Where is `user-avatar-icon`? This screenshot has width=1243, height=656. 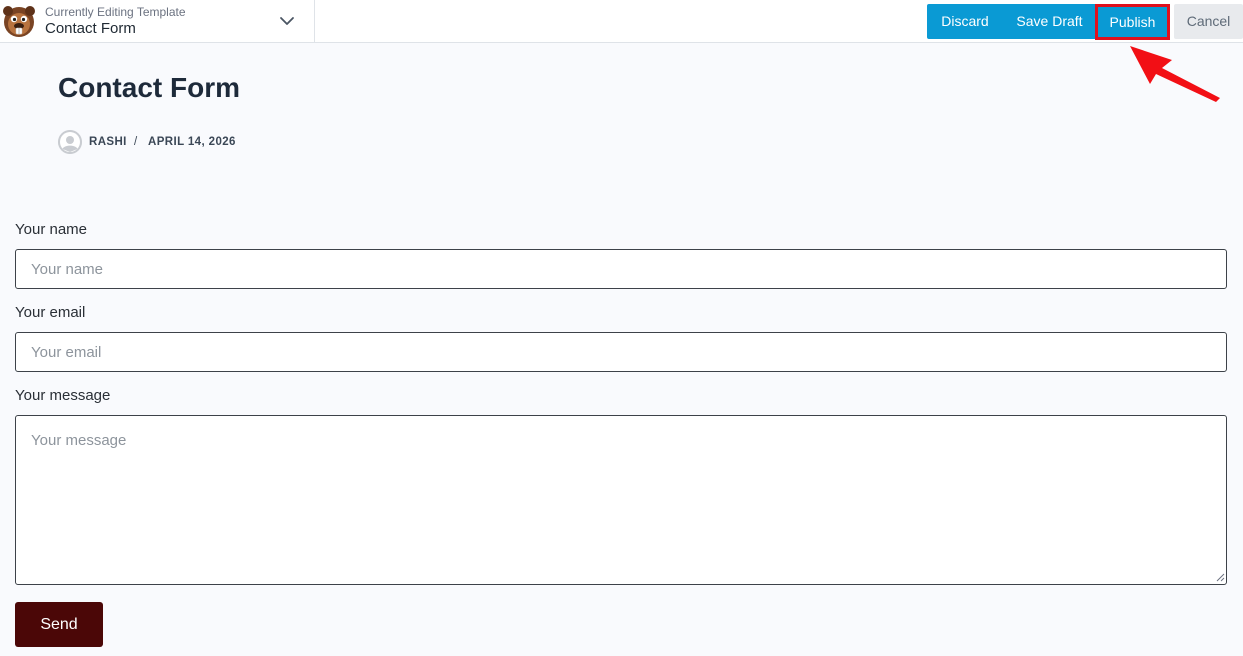 user-avatar-icon is located at coordinates (70, 142).